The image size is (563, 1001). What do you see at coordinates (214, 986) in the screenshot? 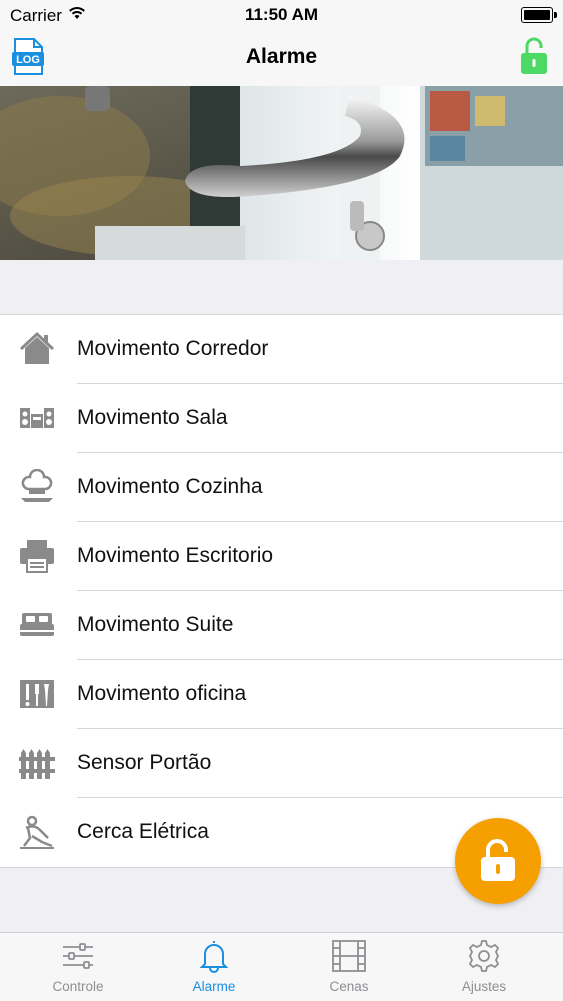
I see `tab-label: Alarme` at bounding box center [214, 986].